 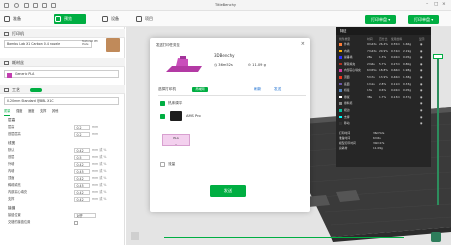 What do you see at coordinates (384, 57) in the screenshot?
I see `legend-row: 悬垂墙 28s 1.3% 0.02m 0.05g ◉` at bounding box center [384, 57].